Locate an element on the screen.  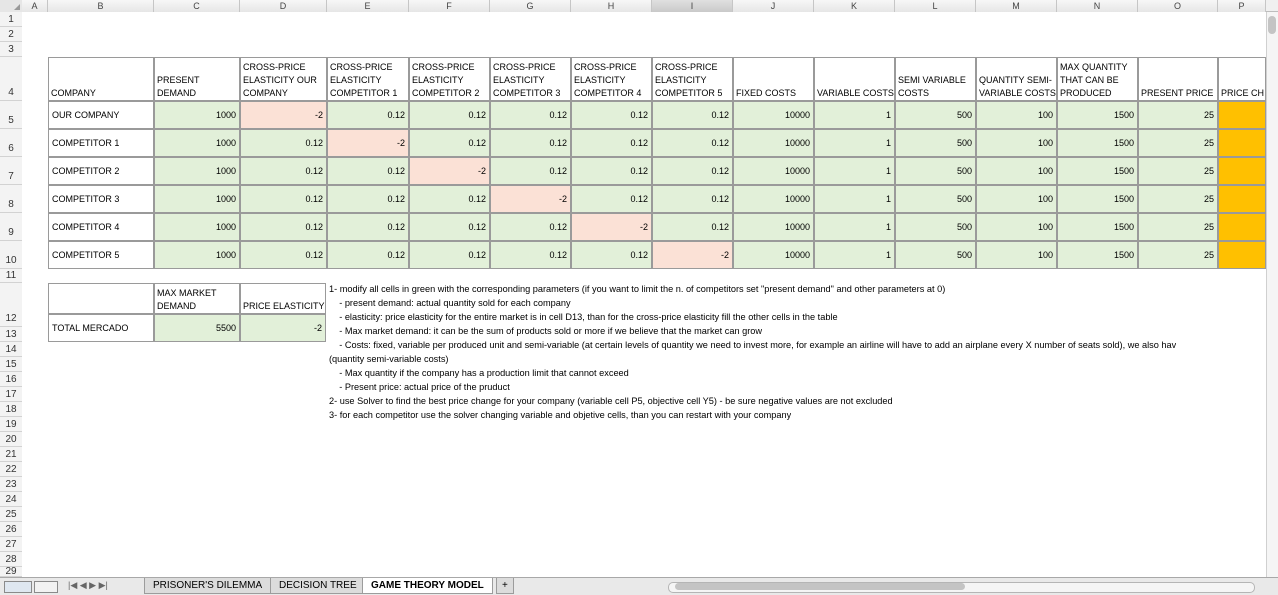
row-header-17: 17 is located at coordinates (11, 394).